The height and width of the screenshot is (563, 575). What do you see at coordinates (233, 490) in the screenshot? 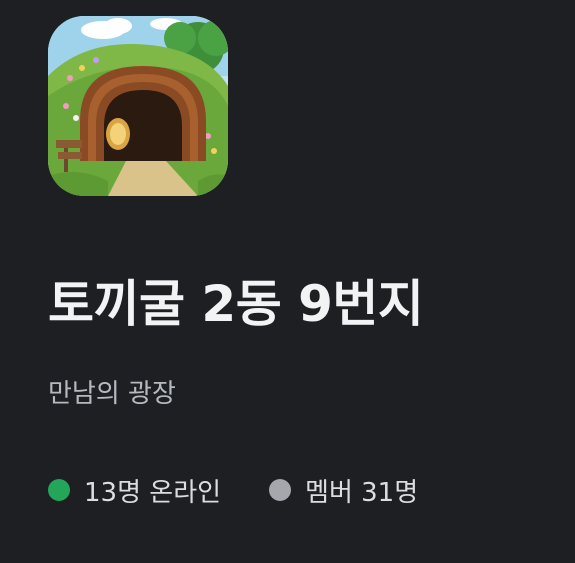
I see `server-stats: 13명 온라인 멤버 31명` at bounding box center [233, 490].